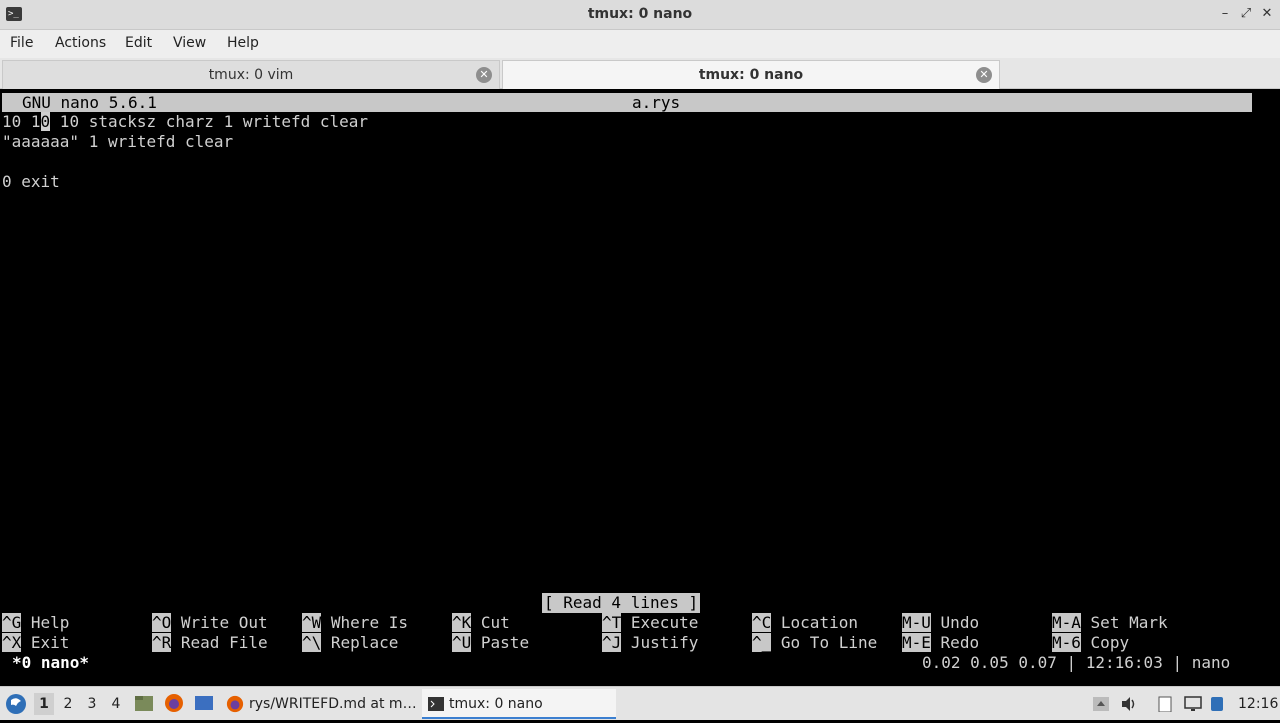 The image size is (1280, 723). What do you see at coordinates (1091, 642) in the screenshot?
I see `shortcut-copy: M-6 Copy` at bounding box center [1091, 642].